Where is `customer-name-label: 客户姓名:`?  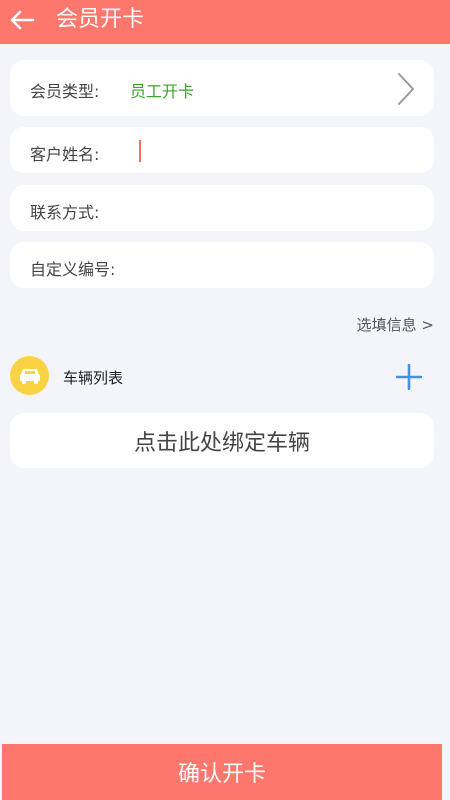 customer-name-label: 客户姓名: is located at coordinates (65, 154).